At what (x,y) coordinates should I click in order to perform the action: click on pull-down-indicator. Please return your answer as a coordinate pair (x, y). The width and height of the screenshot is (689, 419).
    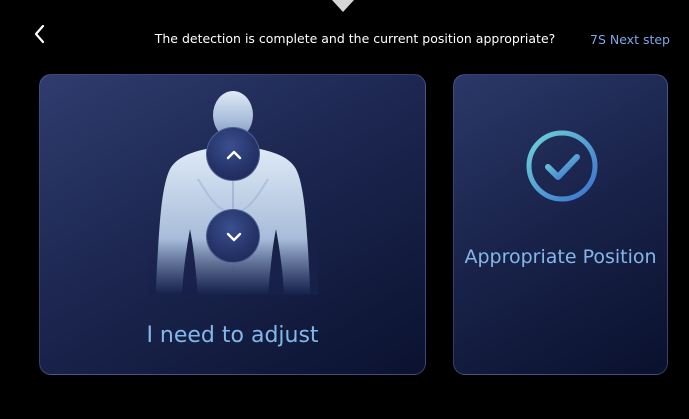
    Looking at the image, I should click on (343, 6).